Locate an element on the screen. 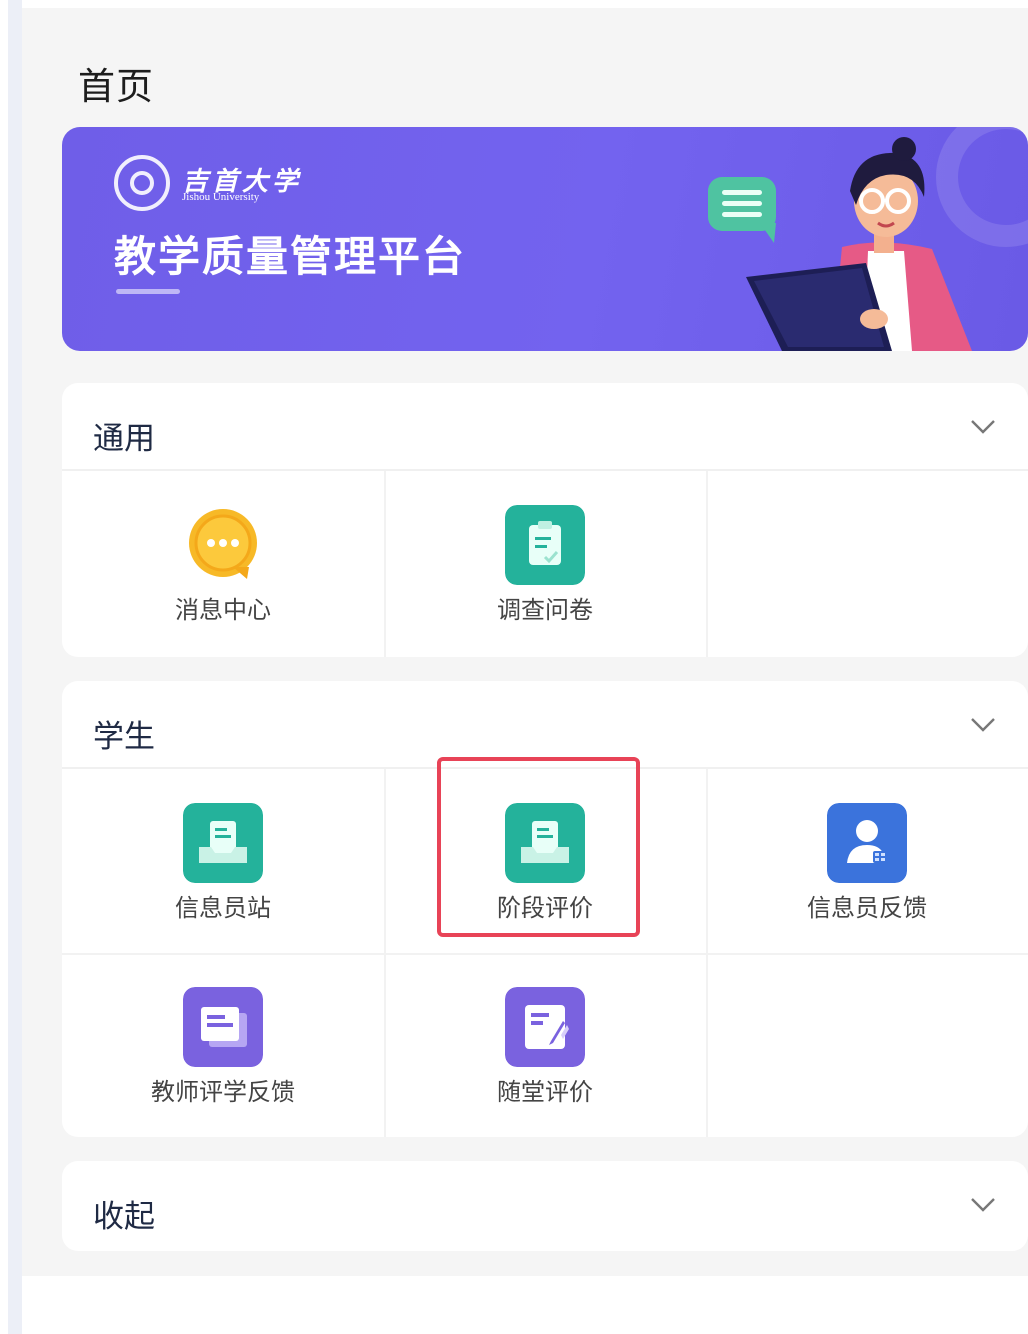 This screenshot has width=1028, height=1334. tile-informant-feedback: 信息员反馈 is located at coordinates (867, 862).